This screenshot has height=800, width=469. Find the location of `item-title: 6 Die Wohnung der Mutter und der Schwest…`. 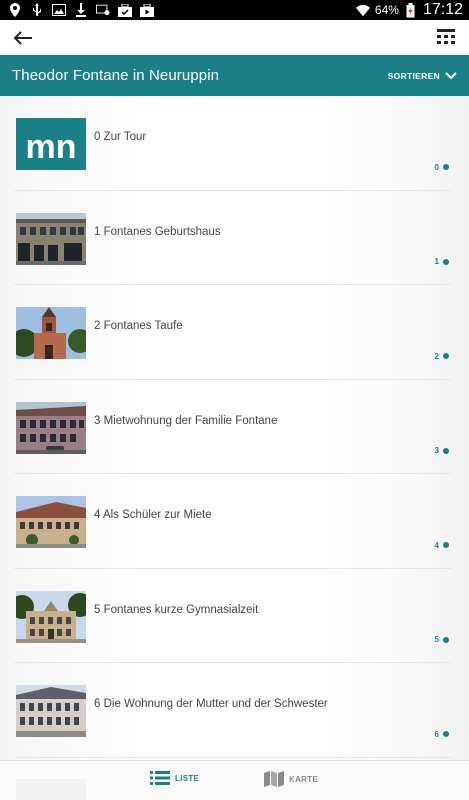

item-title: 6 Die Wohnung der Mutter und der Schwest… is located at coordinates (211, 704).